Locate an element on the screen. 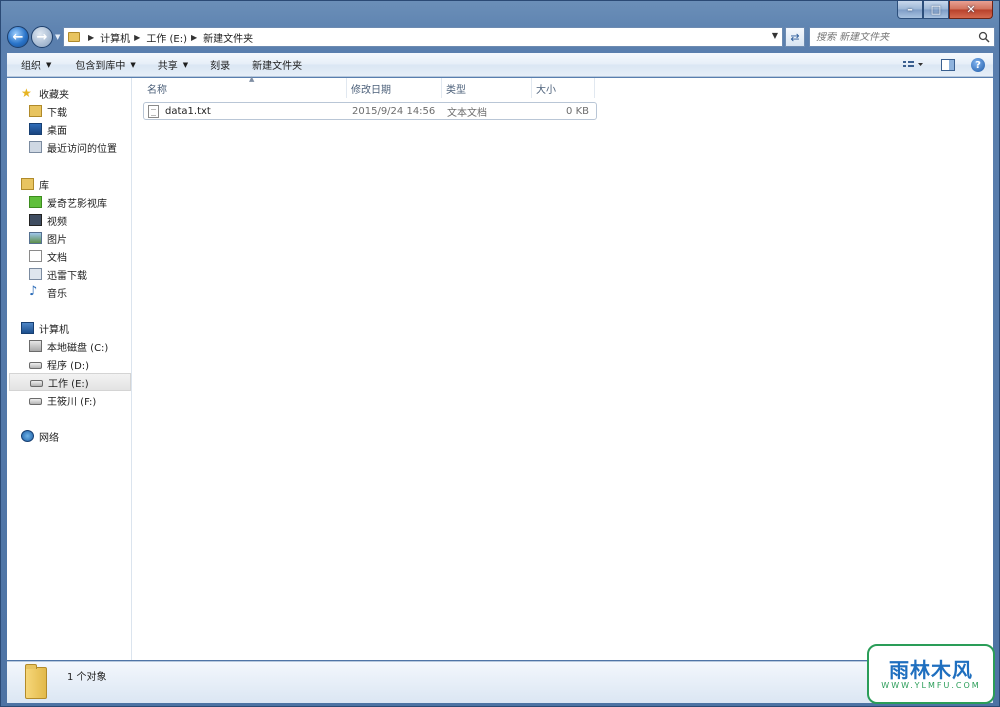 This screenshot has height=707, width=1000. share-label: 共享 is located at coordinates (167, 66).